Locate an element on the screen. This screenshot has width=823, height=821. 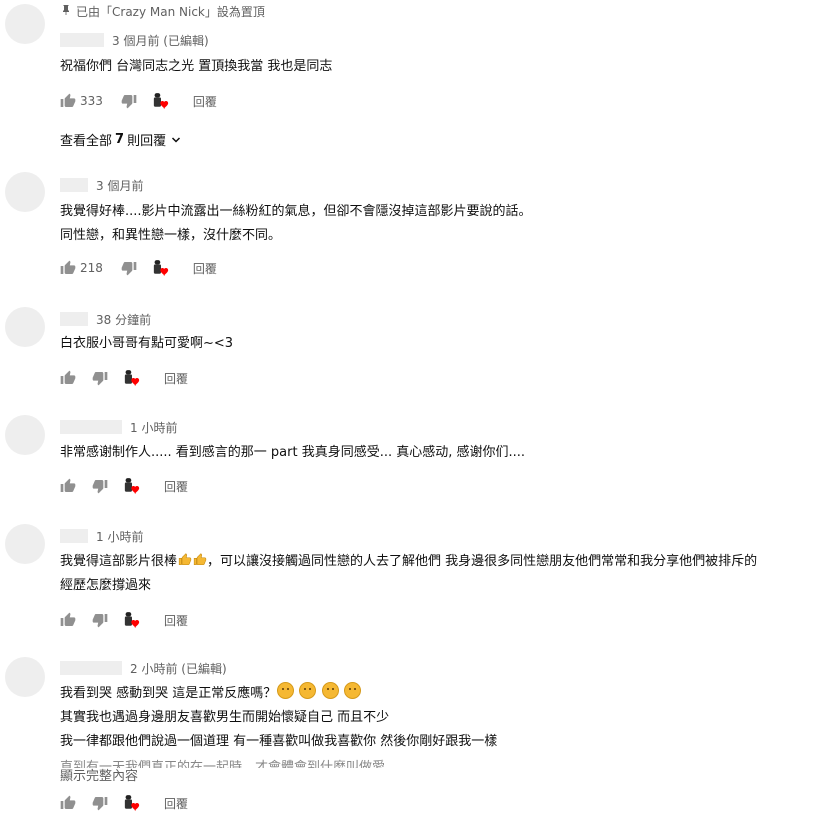
comment-line: 同性戀，和異性戀一樣，沒什麼不同。 is located at coordinates (171, 235).